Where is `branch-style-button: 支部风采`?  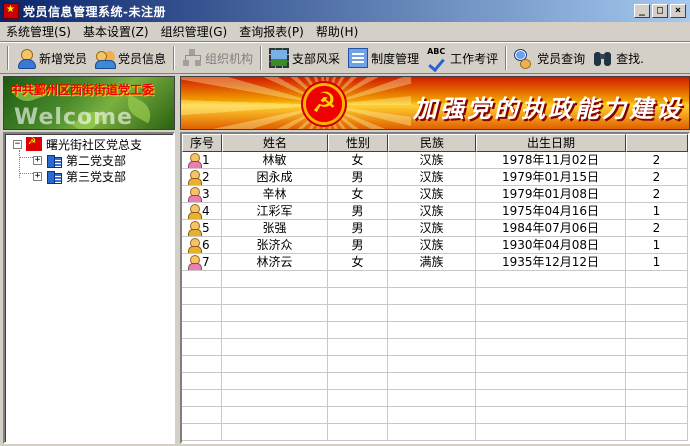 branch-style-button: 支部风采 is located at coordinates (304, 58).